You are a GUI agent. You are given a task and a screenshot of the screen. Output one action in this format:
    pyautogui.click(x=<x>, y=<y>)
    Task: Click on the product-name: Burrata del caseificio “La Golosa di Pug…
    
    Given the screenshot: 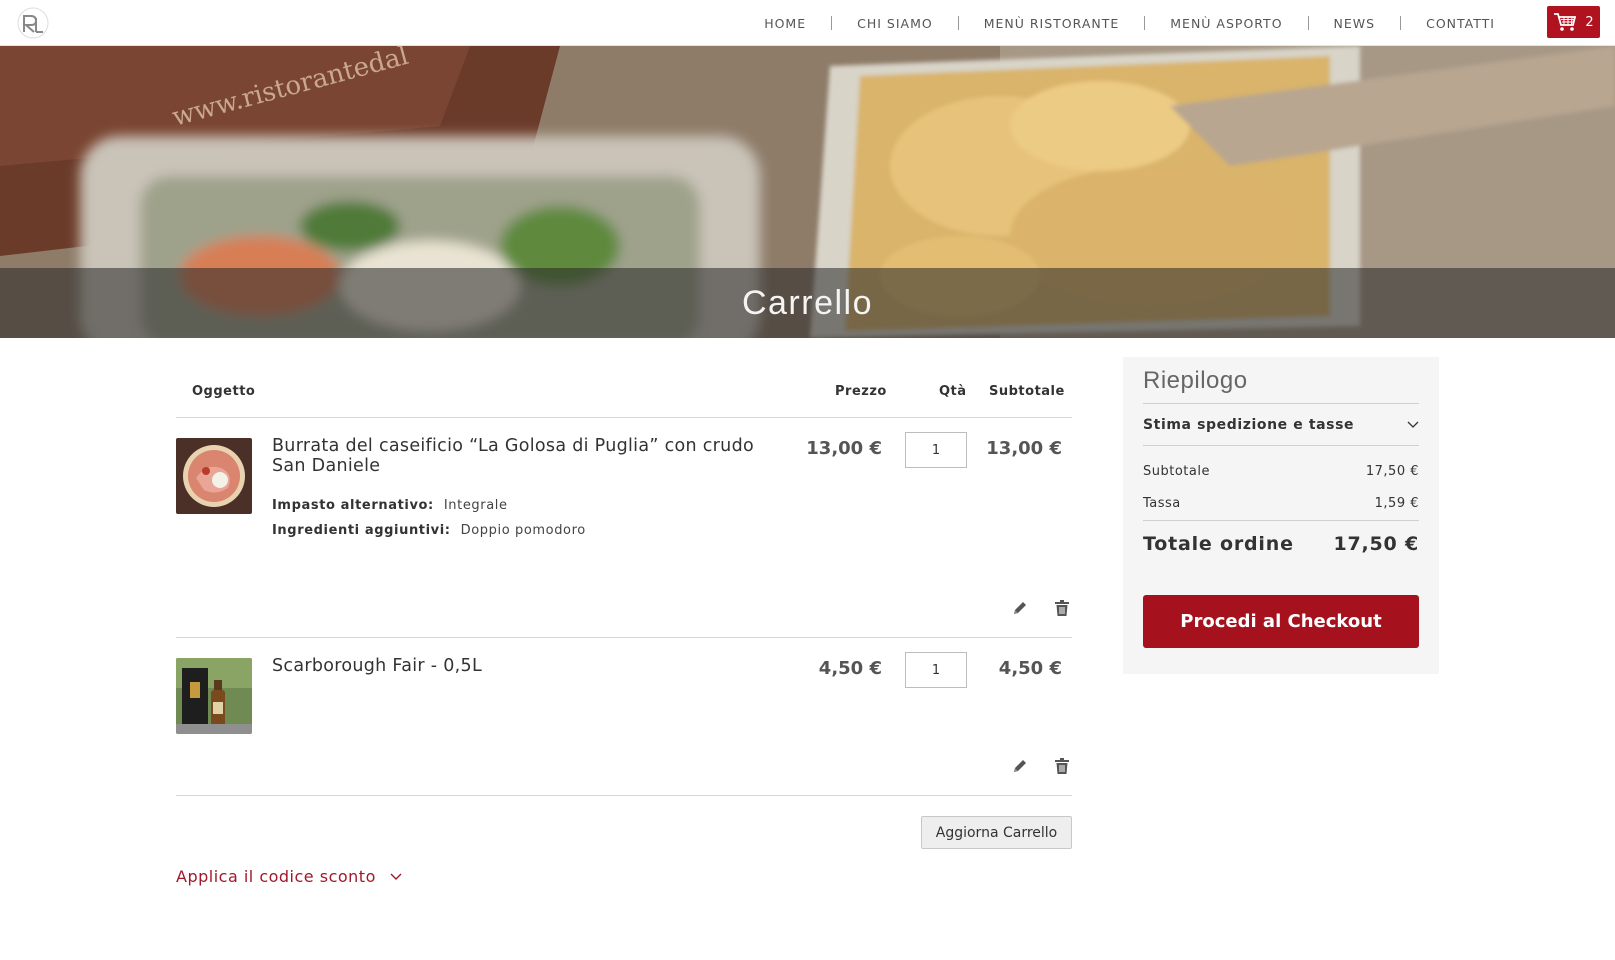 What is the action you would take?
    pyautogui.click(x=532, y=456)
    